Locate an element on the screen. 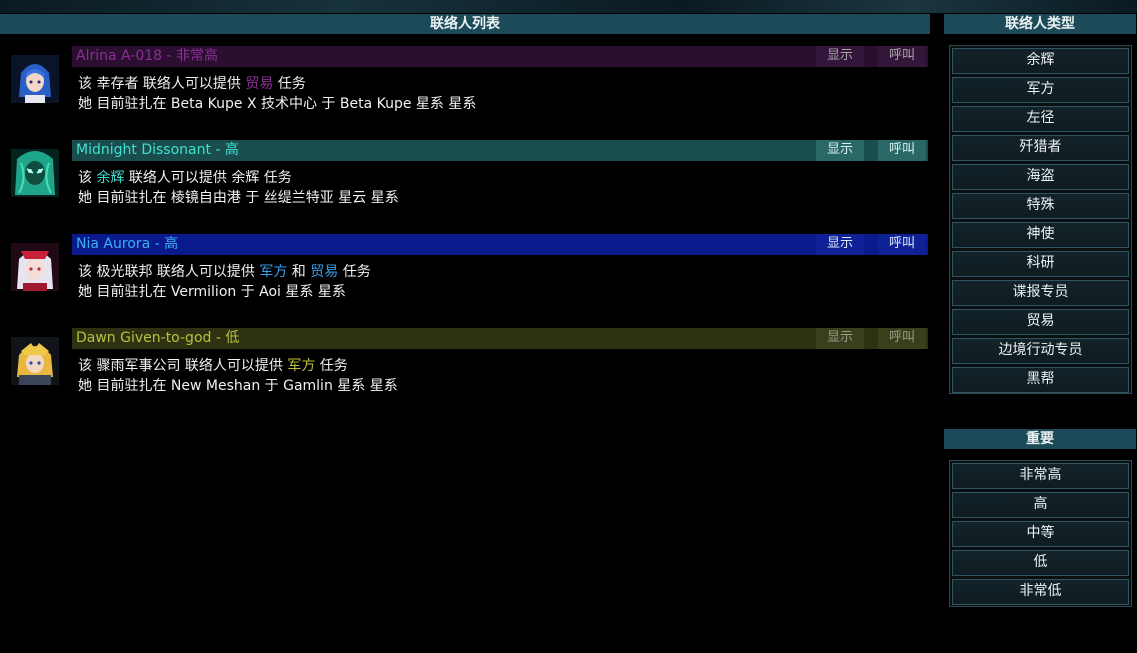 The height and width of the screenshot is (653, 1137). filter-button: 左径 is located at coordinates (1040, 119).